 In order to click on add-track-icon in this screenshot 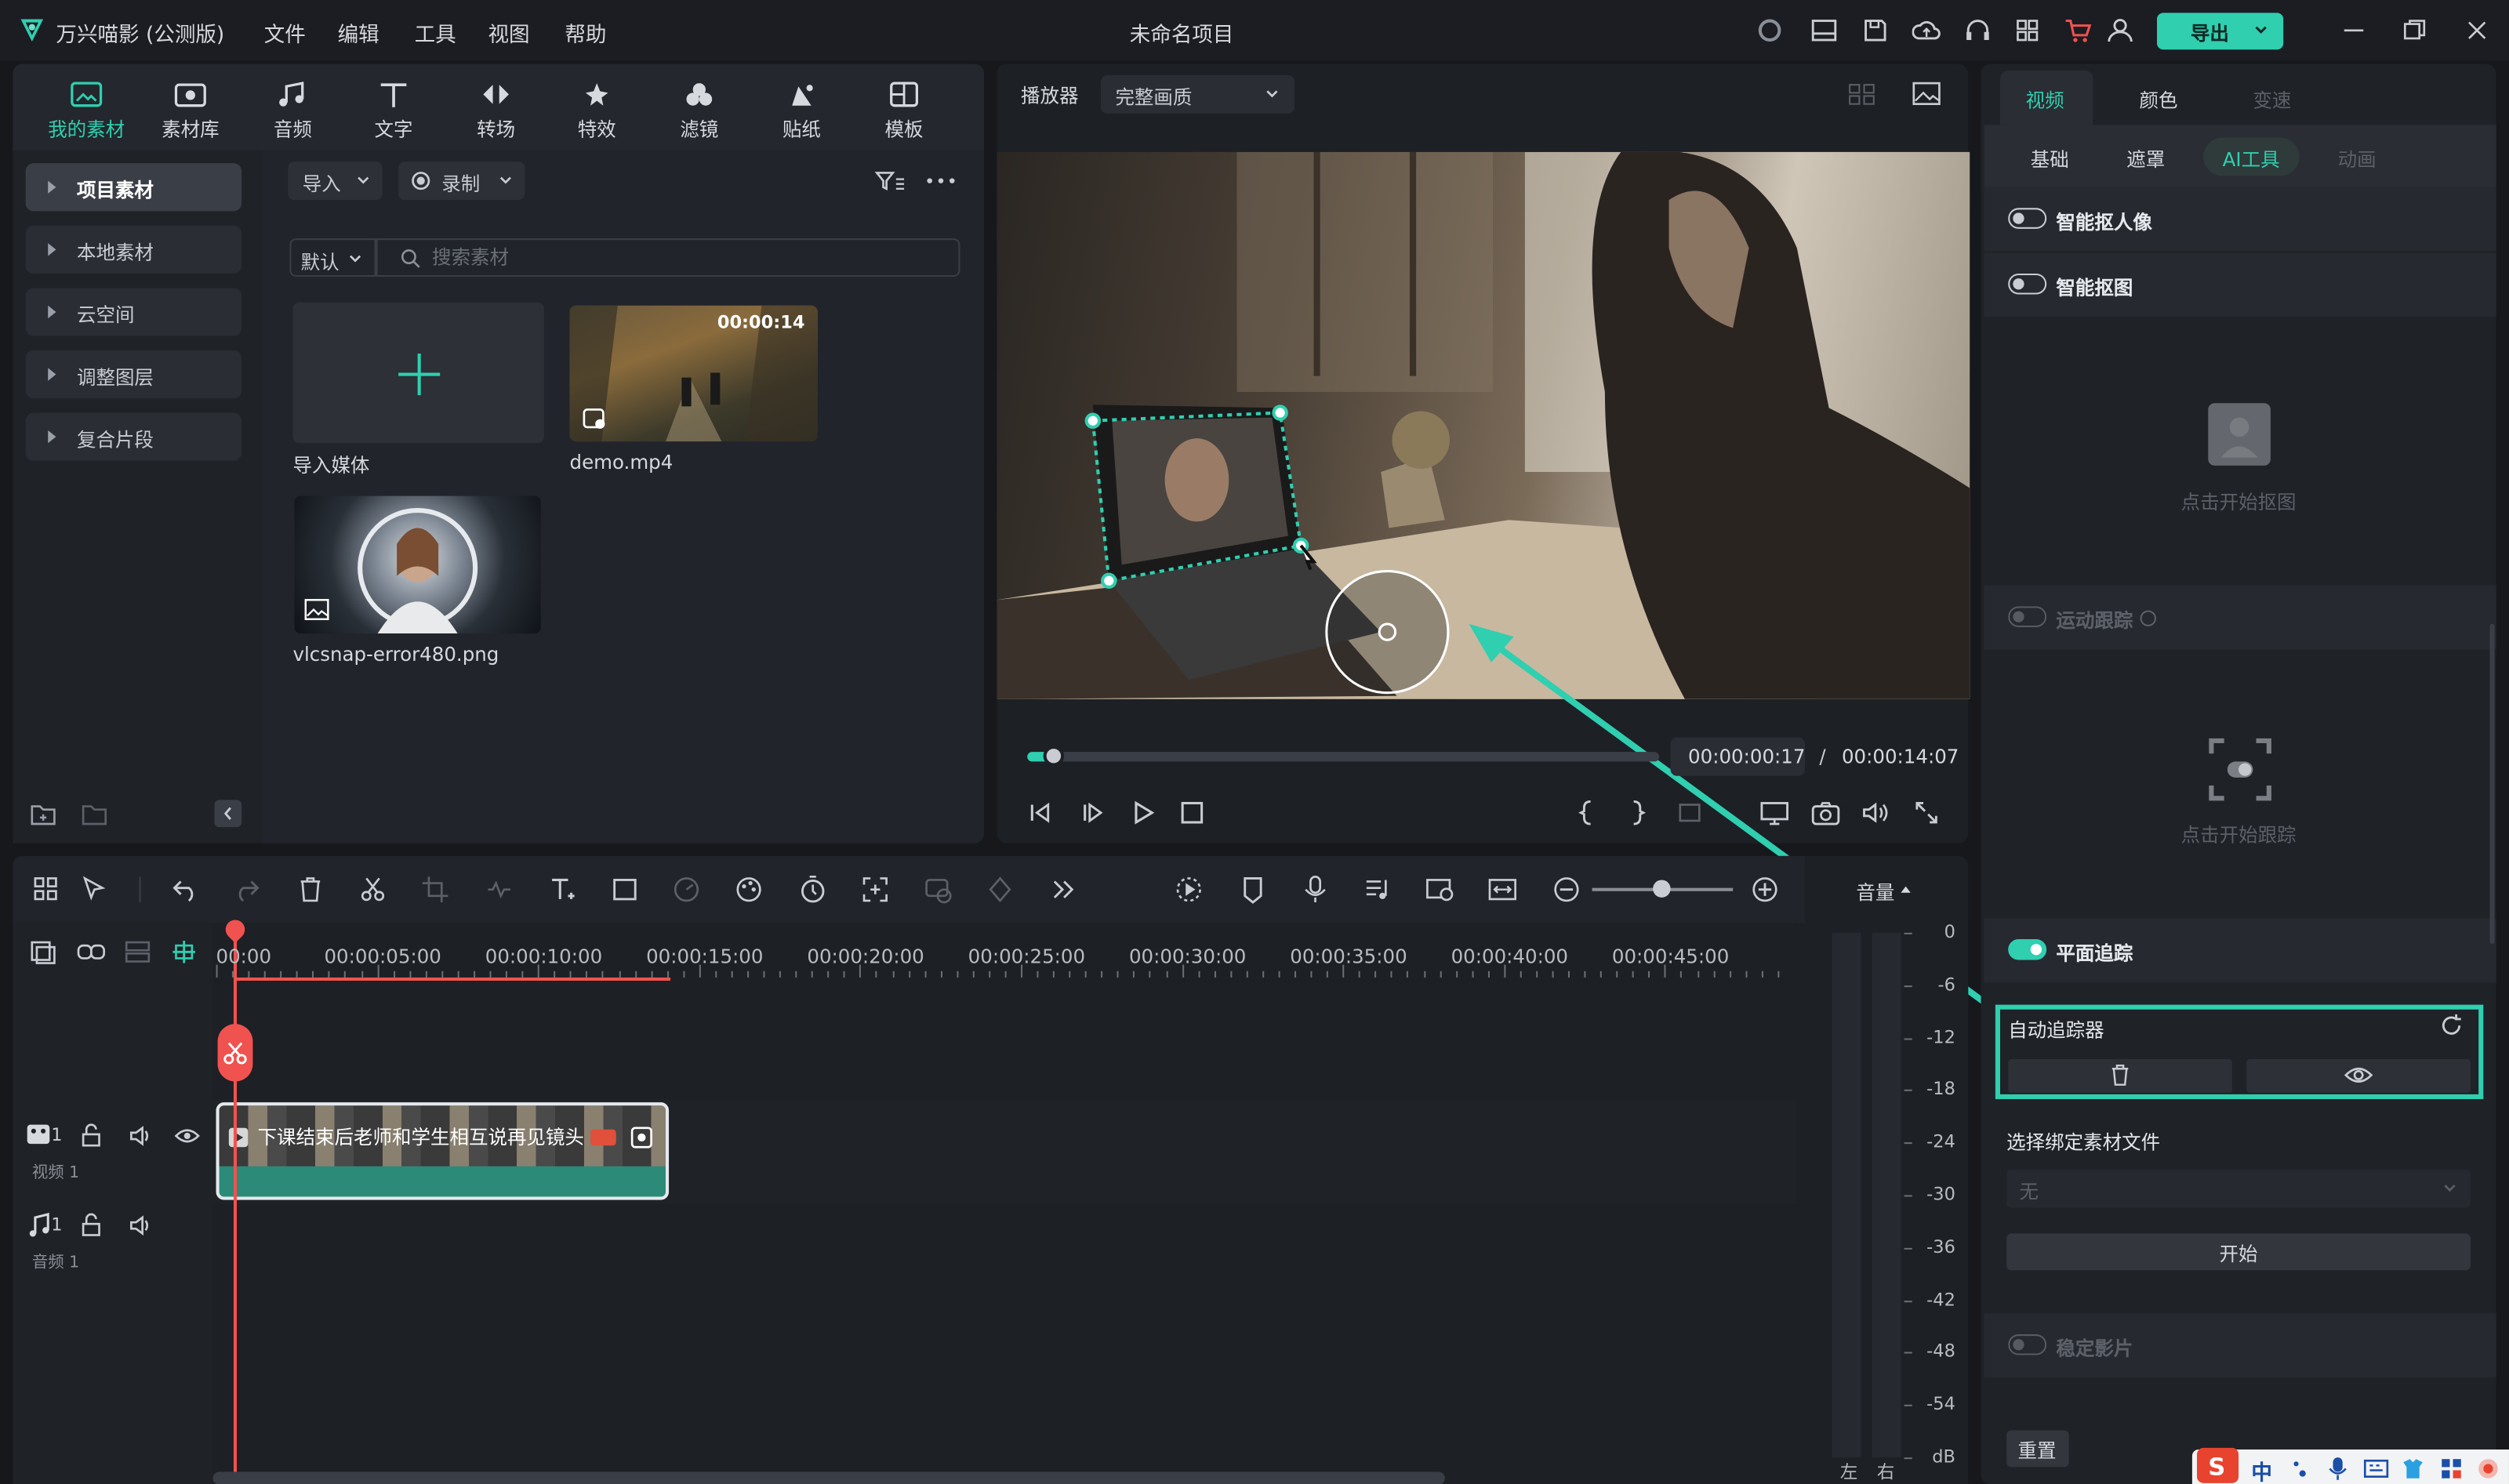, I will do `click(43, 952)`.